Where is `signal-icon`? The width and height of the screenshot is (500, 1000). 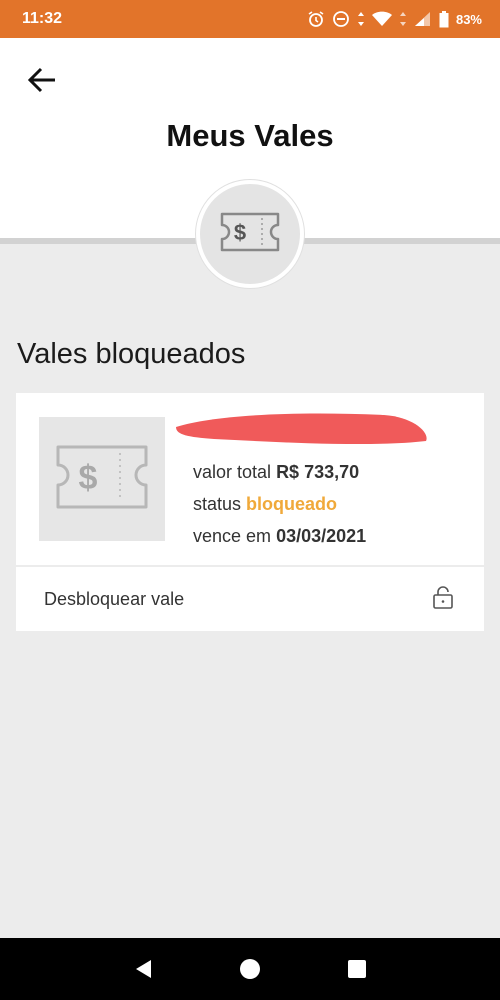
signal-icon is located at coordinates (423, 19).